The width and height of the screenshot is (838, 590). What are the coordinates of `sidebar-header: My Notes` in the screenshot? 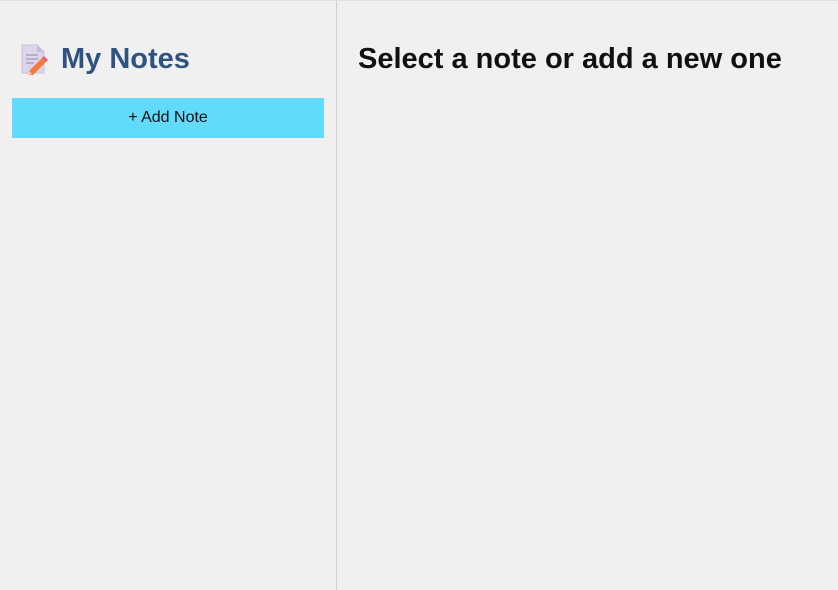 It's located at (167, 59).